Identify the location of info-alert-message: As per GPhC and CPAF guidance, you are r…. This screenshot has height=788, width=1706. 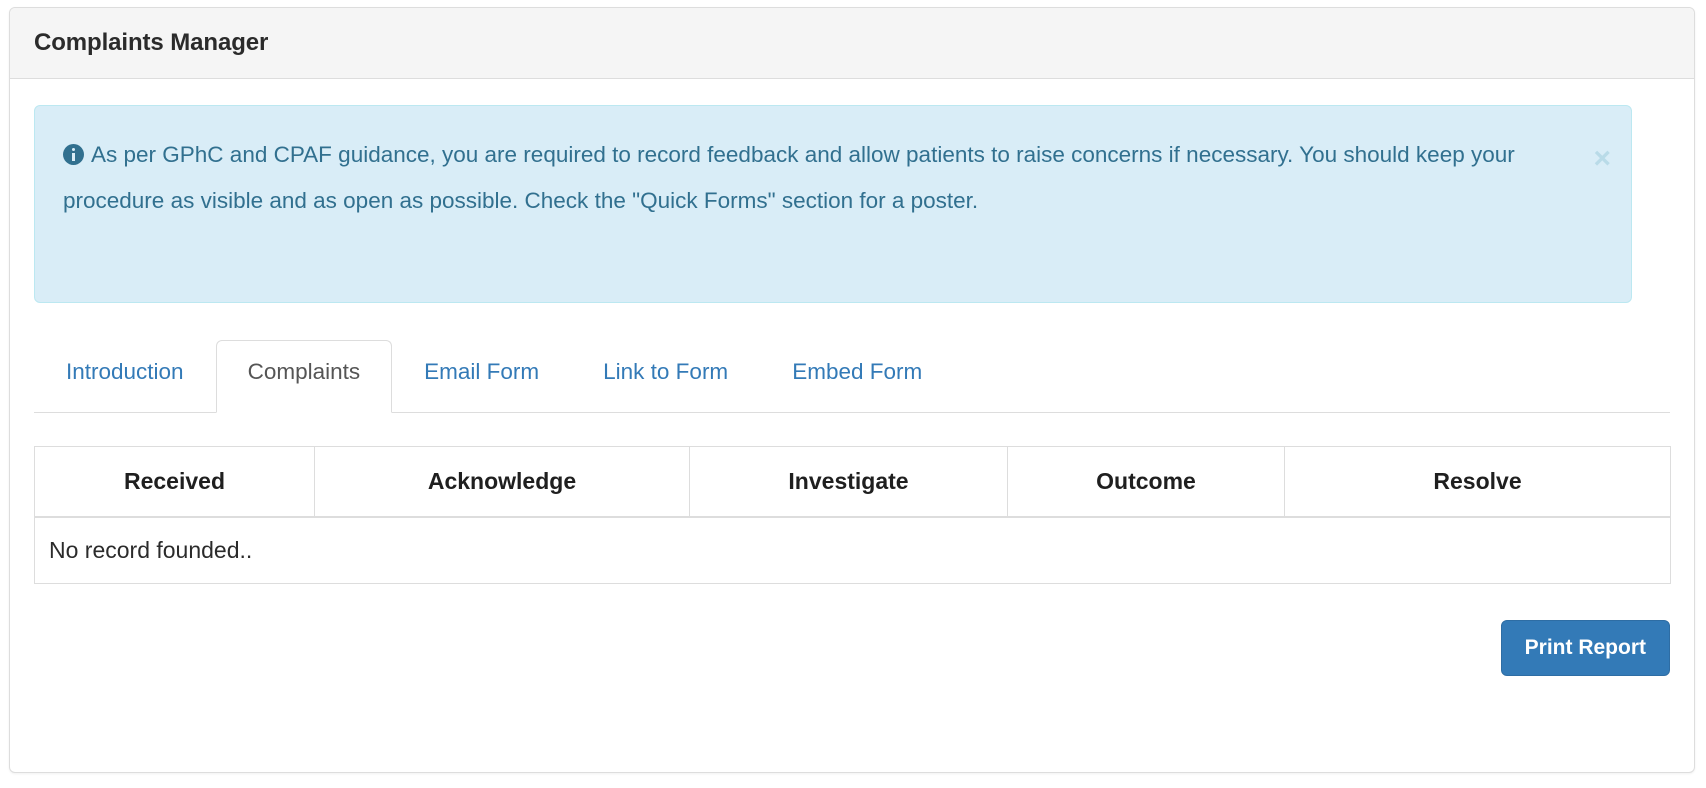
(789, 177).